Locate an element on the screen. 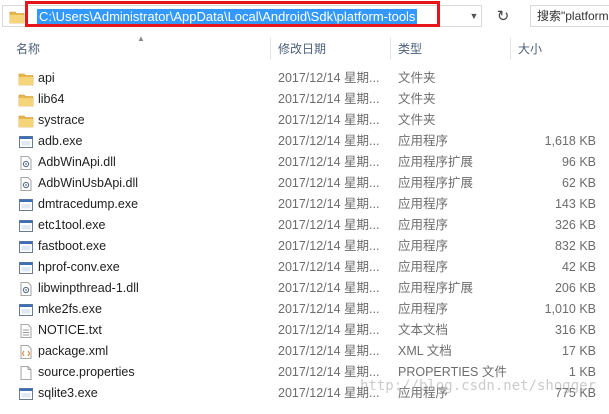 This screenshot has width=609, height=414. file-name: sqlite3.exe is located at coordinates (68, 393).